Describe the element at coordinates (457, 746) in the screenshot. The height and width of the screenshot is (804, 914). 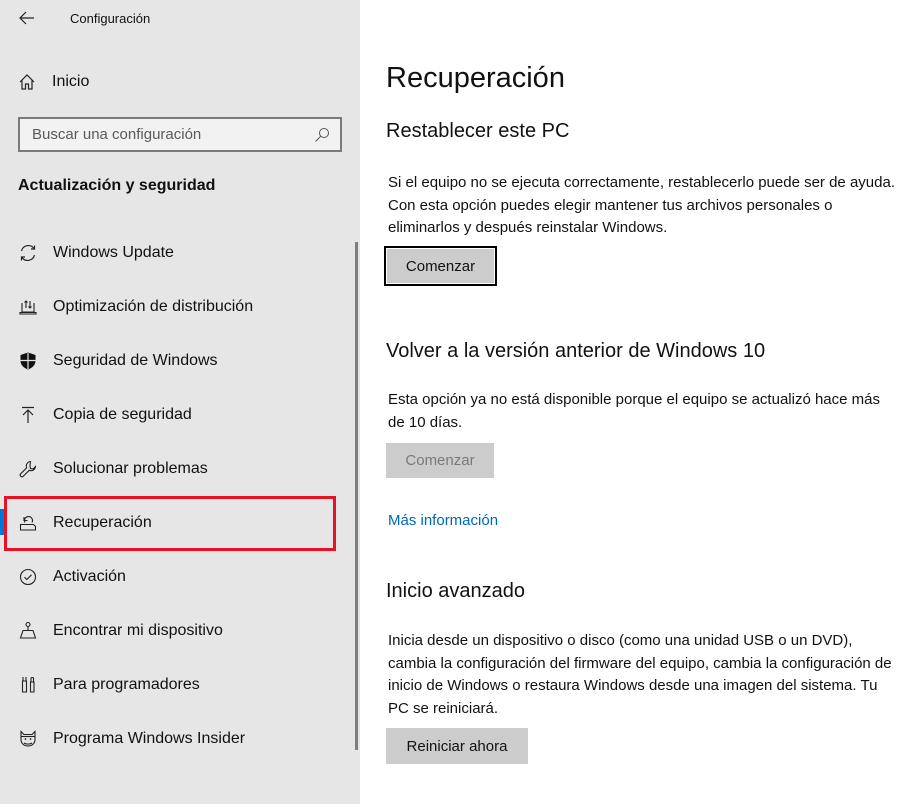
I see `restart-now-button: Reiniciar ahora` at that location.